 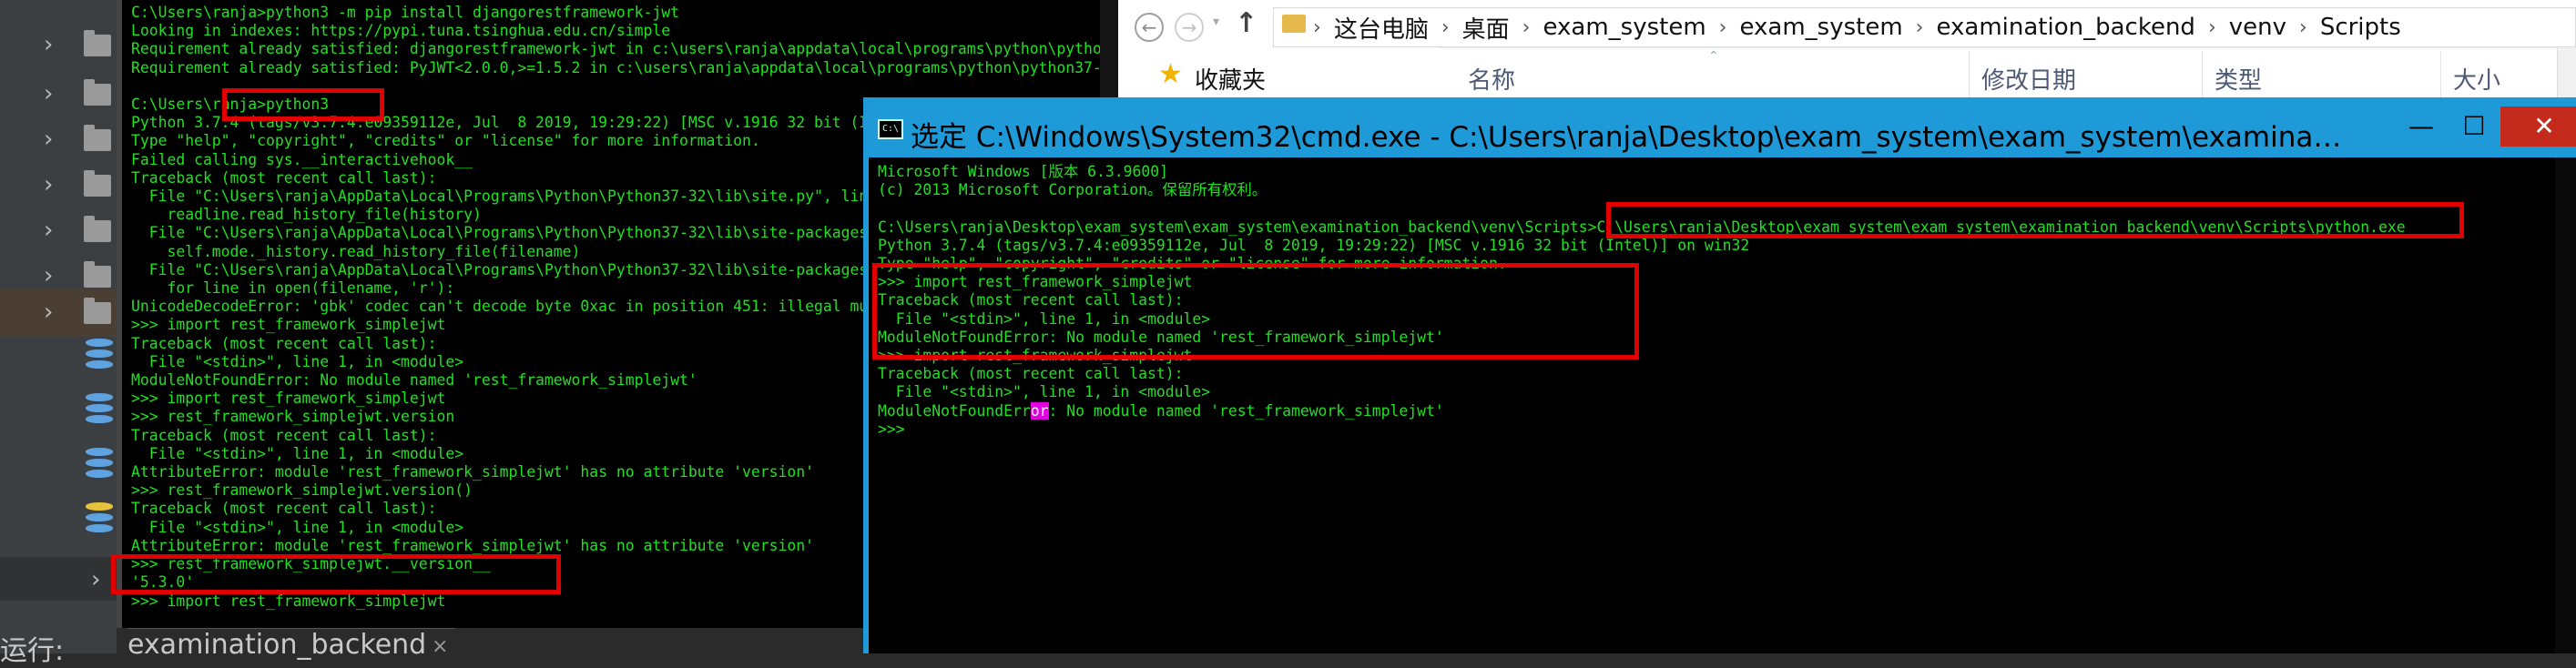 What do you see at coordinates (2474, 126) in the screenshot?
I see `maximize-button: ☐` at bounding box center [2474, 126].